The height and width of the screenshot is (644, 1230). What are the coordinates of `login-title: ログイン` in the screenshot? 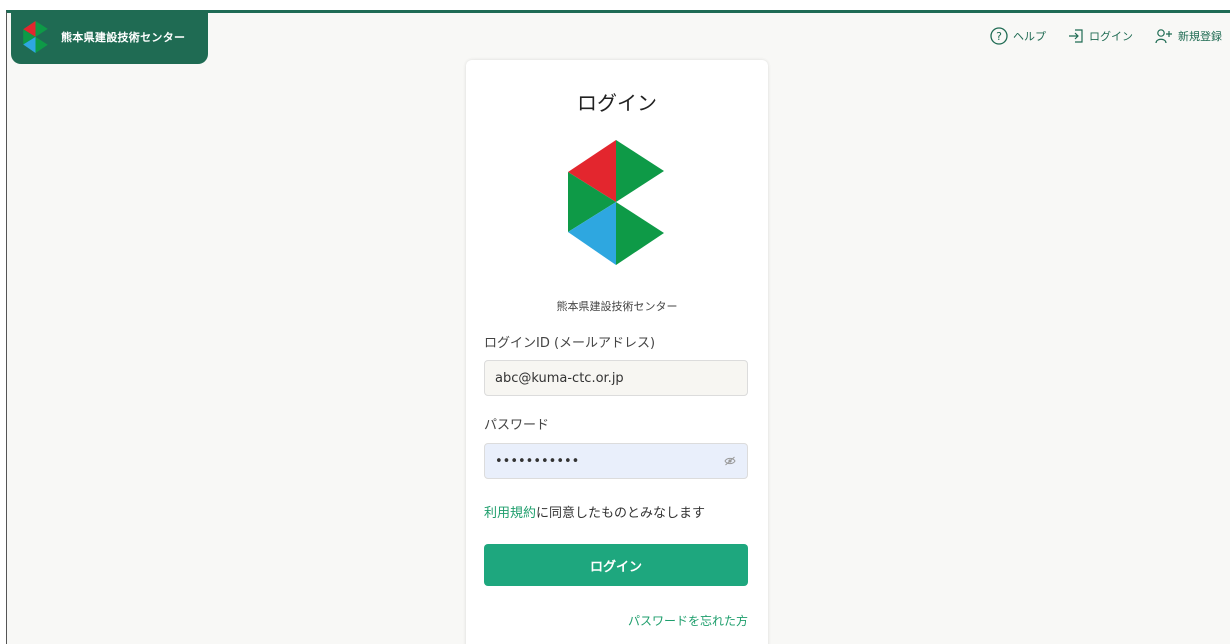 It's located at (617, 103).